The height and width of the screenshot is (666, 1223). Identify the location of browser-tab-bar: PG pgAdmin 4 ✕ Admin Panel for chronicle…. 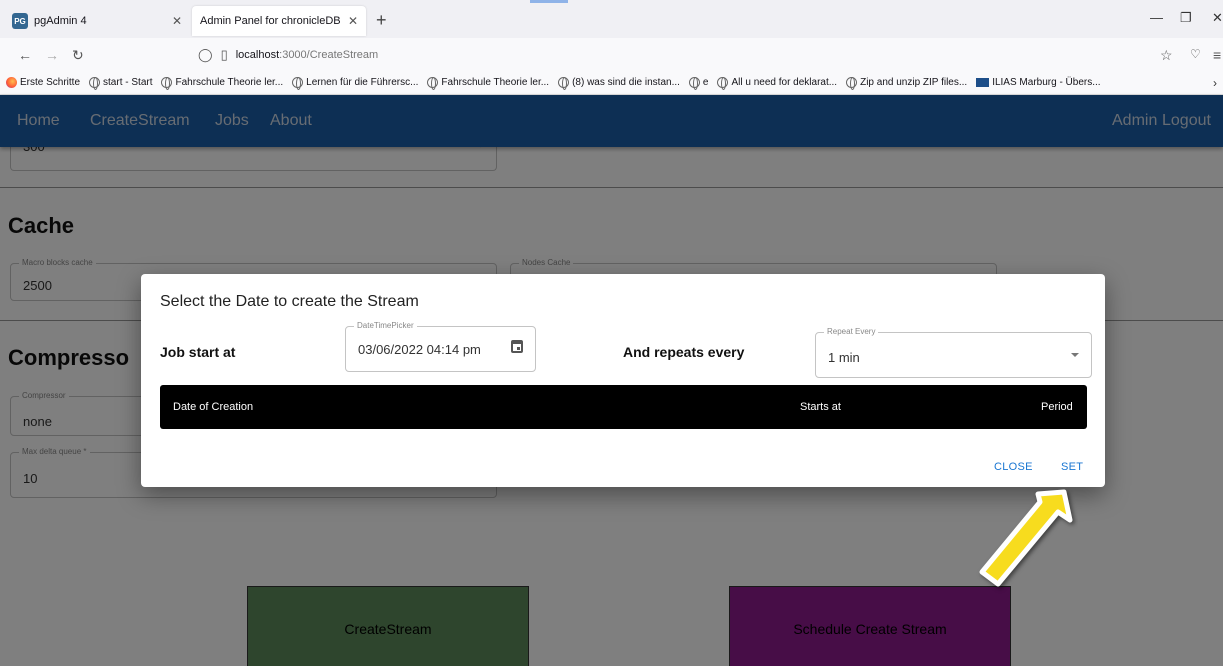
(611, 19).